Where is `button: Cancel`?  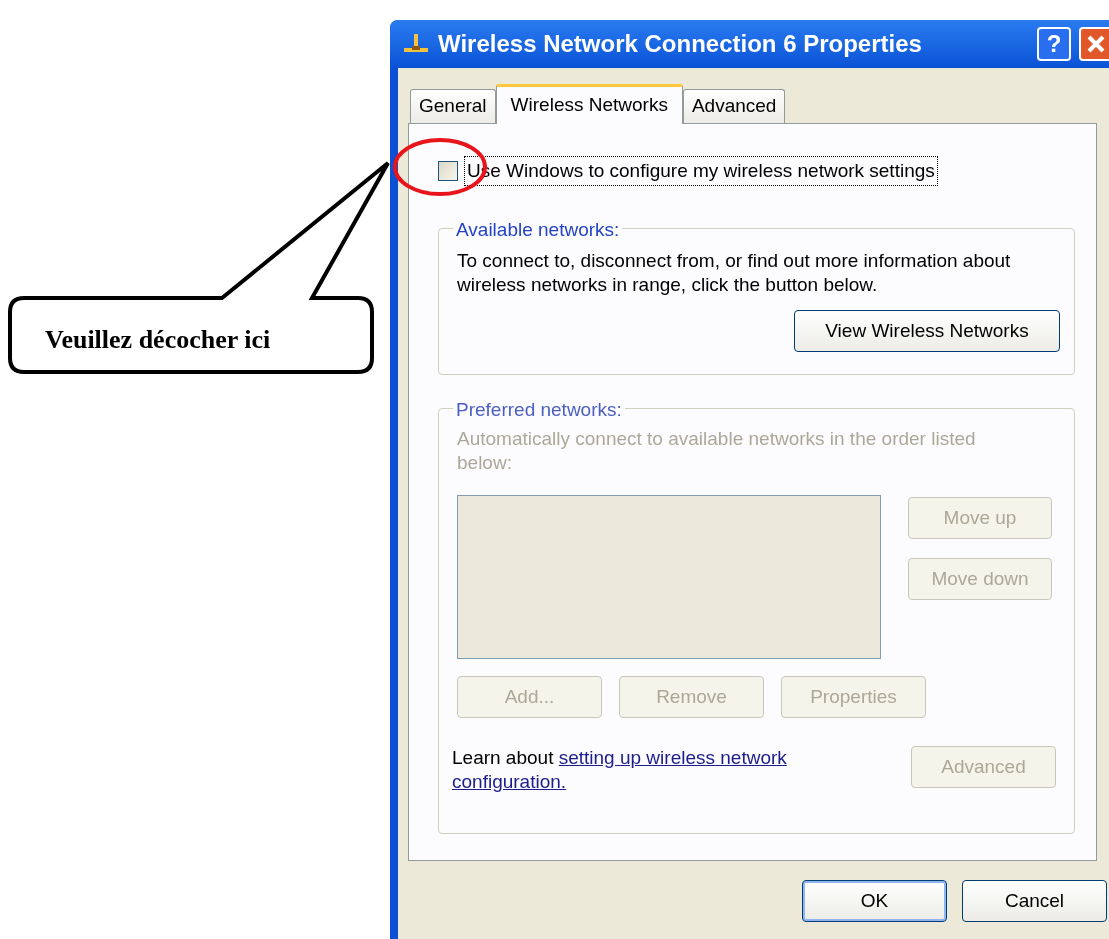
button: Cancel is located at coordinates (1034, 901).